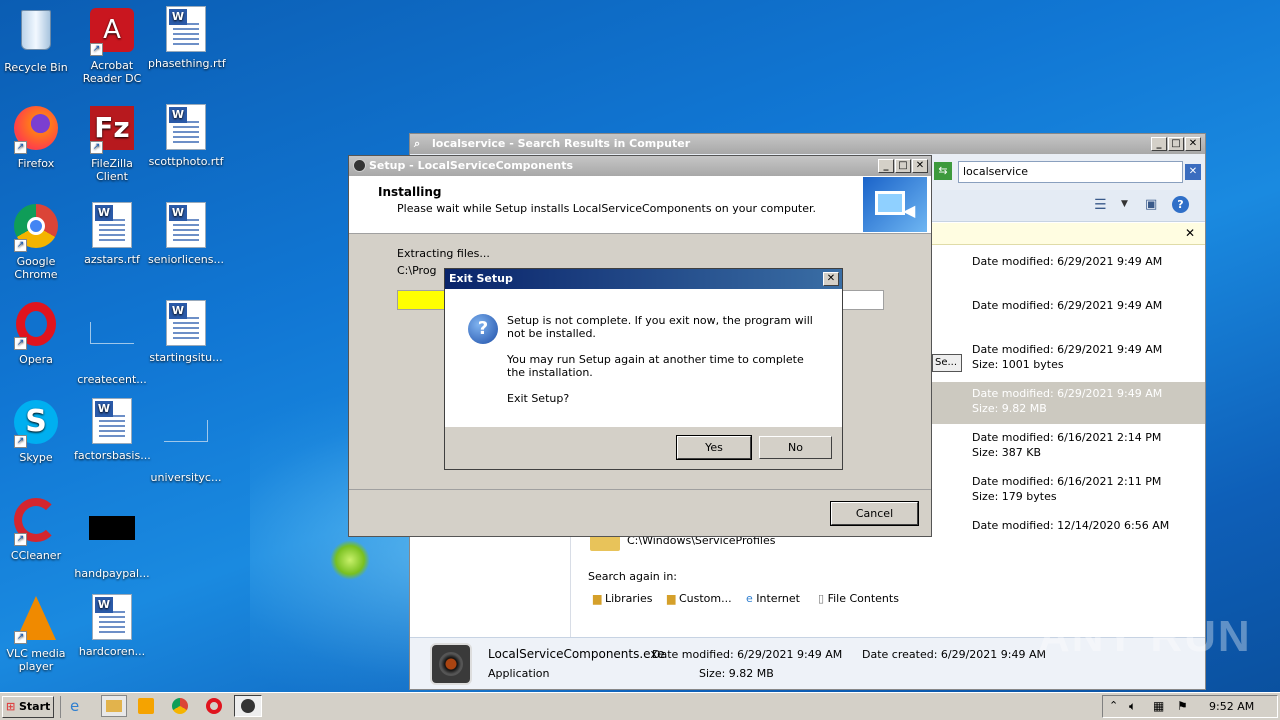  What do you see at coordinates (1124, 204) in the screenshot?
I see `chevron-down-icon: ▼` at bounding box center [1124, 204].